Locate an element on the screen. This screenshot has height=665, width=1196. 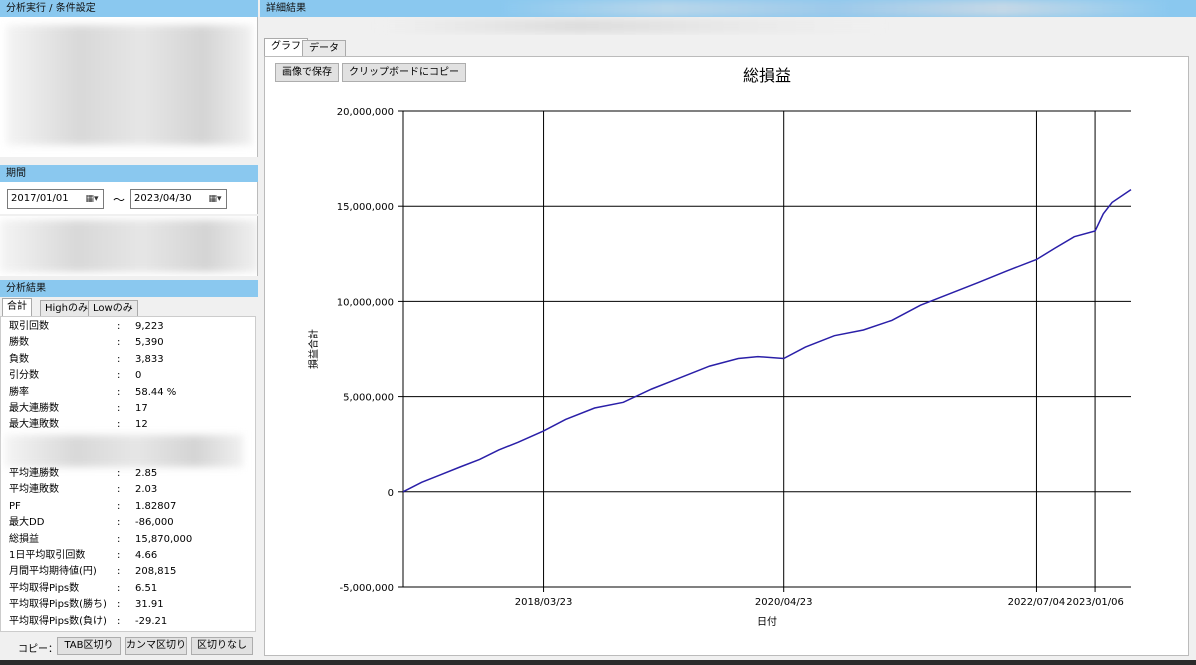
stat-value: 31.91 is located at coordinates (149, 605).